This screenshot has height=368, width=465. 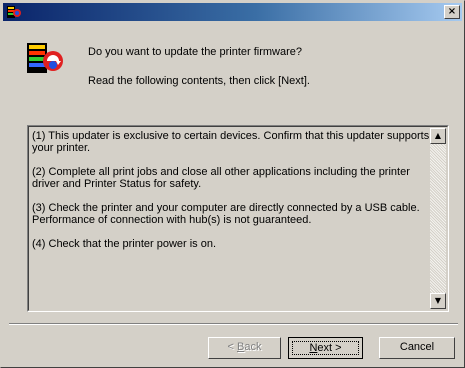 I want to click on scroll-down-button: ▼, so click(x=438, y=301).